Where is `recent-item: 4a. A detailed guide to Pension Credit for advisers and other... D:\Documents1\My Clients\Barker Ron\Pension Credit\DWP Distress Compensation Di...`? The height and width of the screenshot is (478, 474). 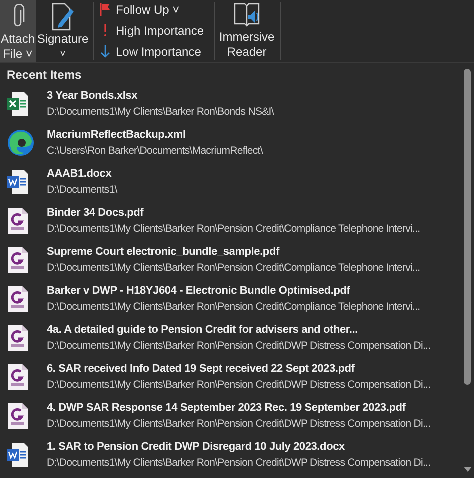
recent-item: 4a. A detailed guide to Pension Credit for advisers and other... D:\Documents1\My Clients\Barker Ron\Pension Credit\DWP Distress Compensation Di... is located at coordinates (230, 337).